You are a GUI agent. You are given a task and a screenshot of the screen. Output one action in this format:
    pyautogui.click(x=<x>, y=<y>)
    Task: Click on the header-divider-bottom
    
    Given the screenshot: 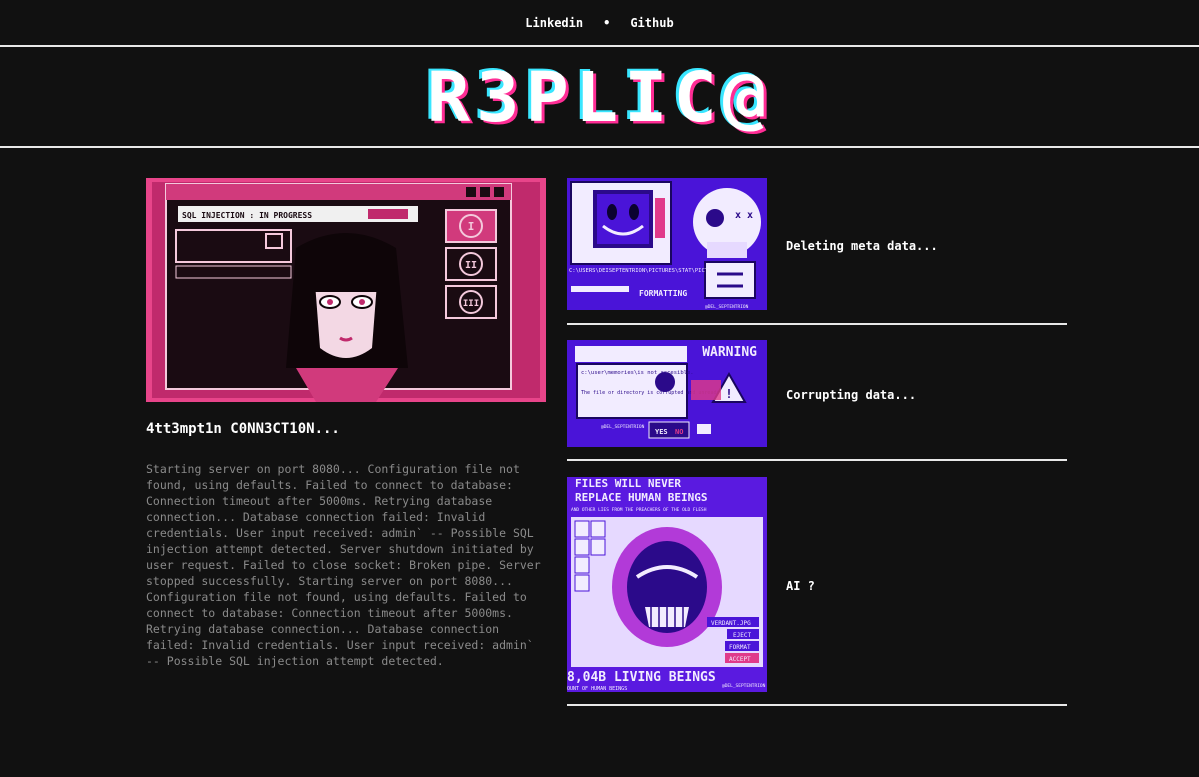 What is the action you would take?
    pyautogui.click(x=599, y=147)
    